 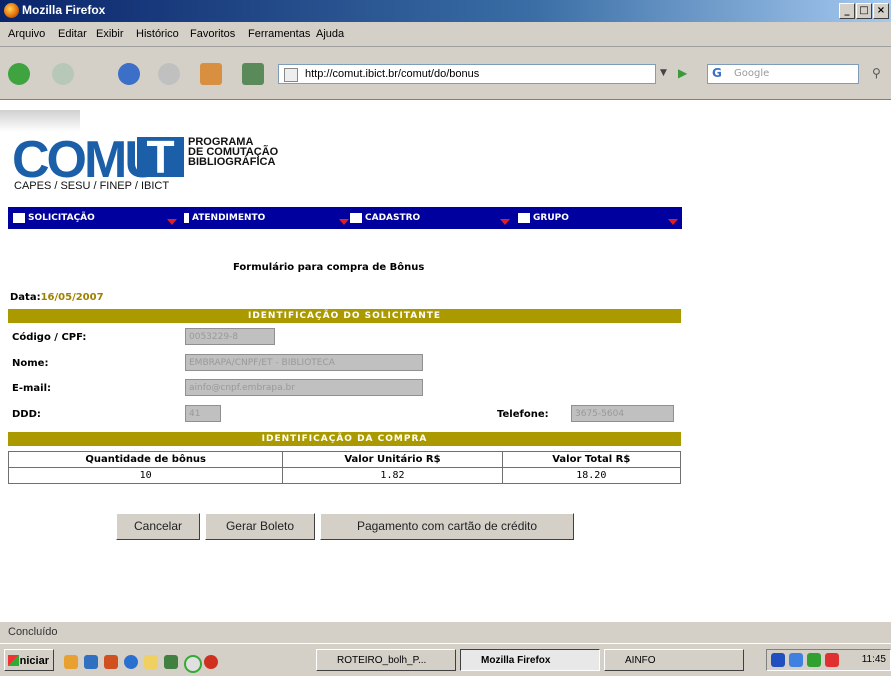 What do you see at coordinates (211, 74) in the screenshot?
I see `home-icon` at bounding box center [211, 74].